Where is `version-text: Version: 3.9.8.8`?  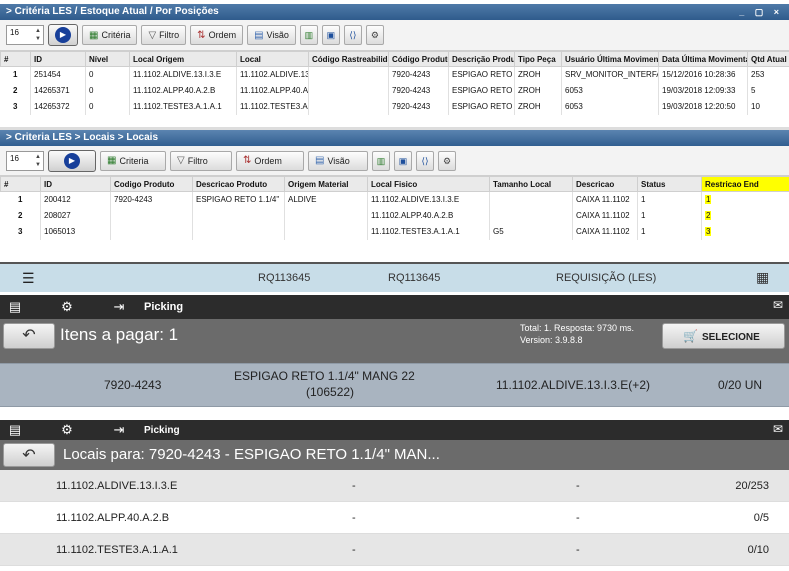 version-text: Version: 3.9.8.8 is located at coordinates (551, 340).